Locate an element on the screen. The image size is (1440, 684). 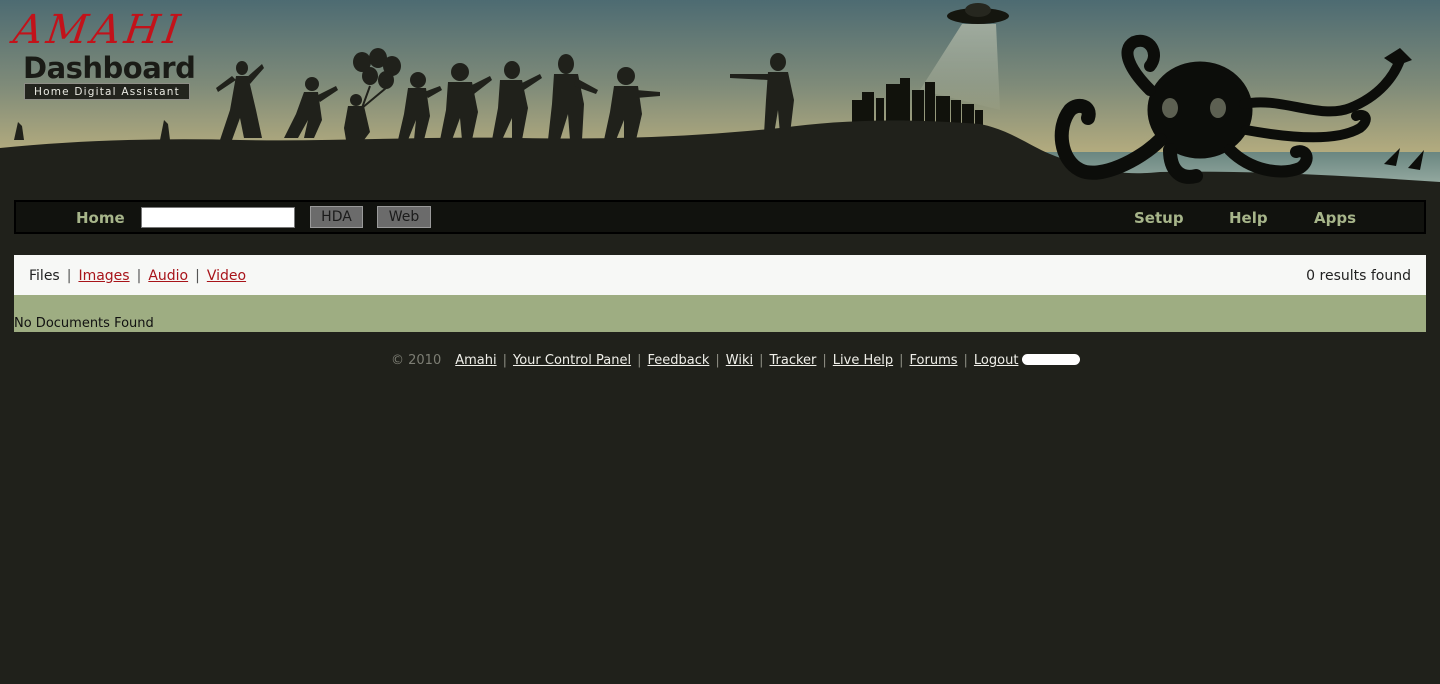
search-input is located at coordinates (218, 217).